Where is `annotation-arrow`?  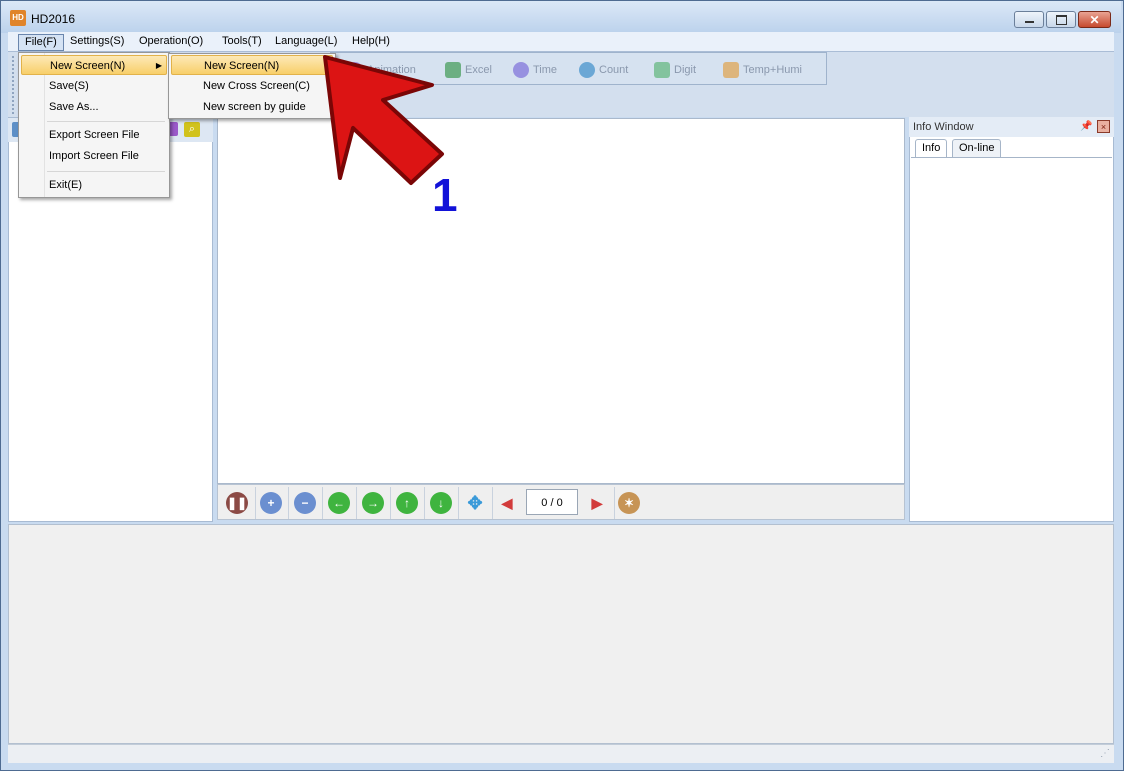 annotation-arrow is located at coordinates (383, 120).